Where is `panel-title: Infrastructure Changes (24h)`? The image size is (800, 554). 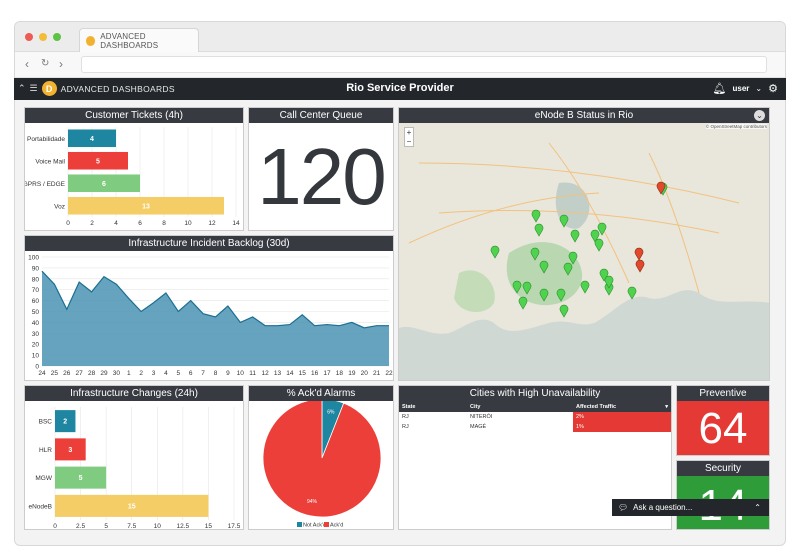
panel-title: Infrastructure Changes (24h) is located at coordinates (134, 393).